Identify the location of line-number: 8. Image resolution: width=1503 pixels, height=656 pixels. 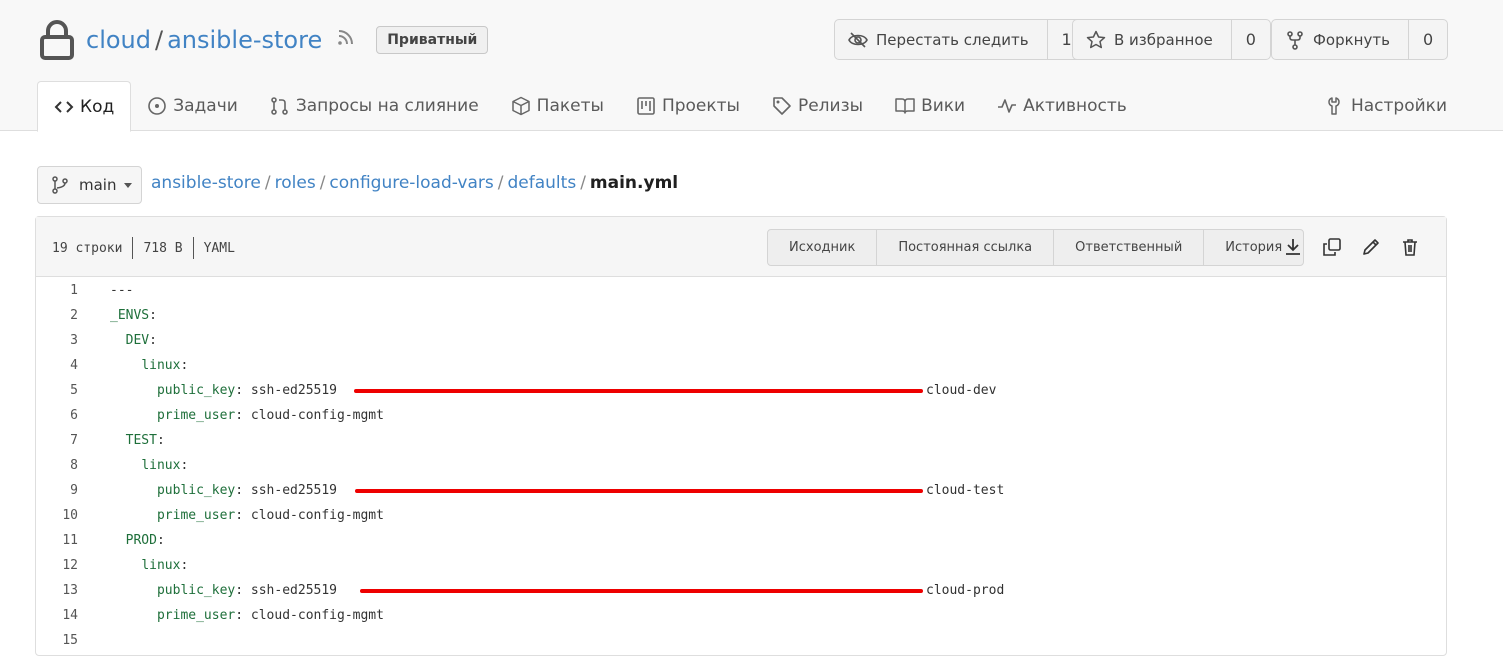
(57, 465).